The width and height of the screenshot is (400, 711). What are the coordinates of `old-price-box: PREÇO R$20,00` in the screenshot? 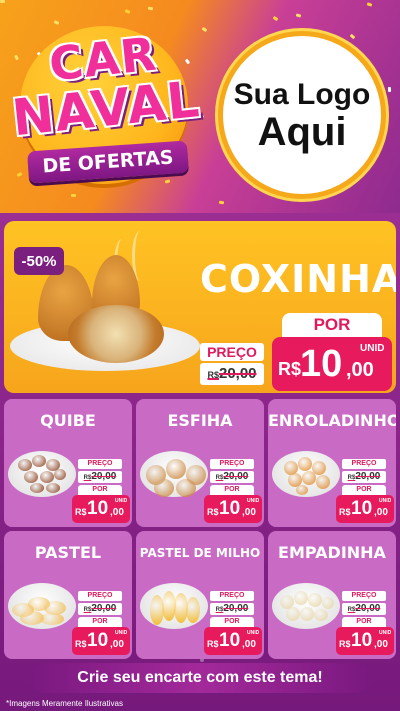 It's located at (232, 364).